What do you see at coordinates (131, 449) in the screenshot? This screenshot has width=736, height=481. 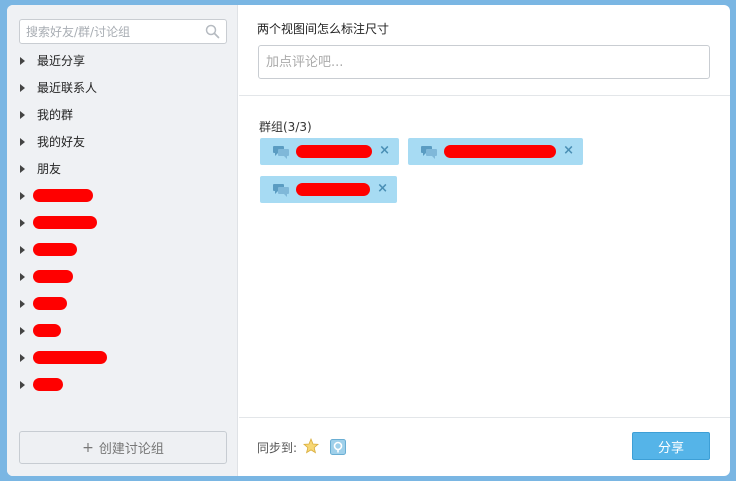 I see `create-button-label: 创建讨论组` at bounding box center [131, 449].